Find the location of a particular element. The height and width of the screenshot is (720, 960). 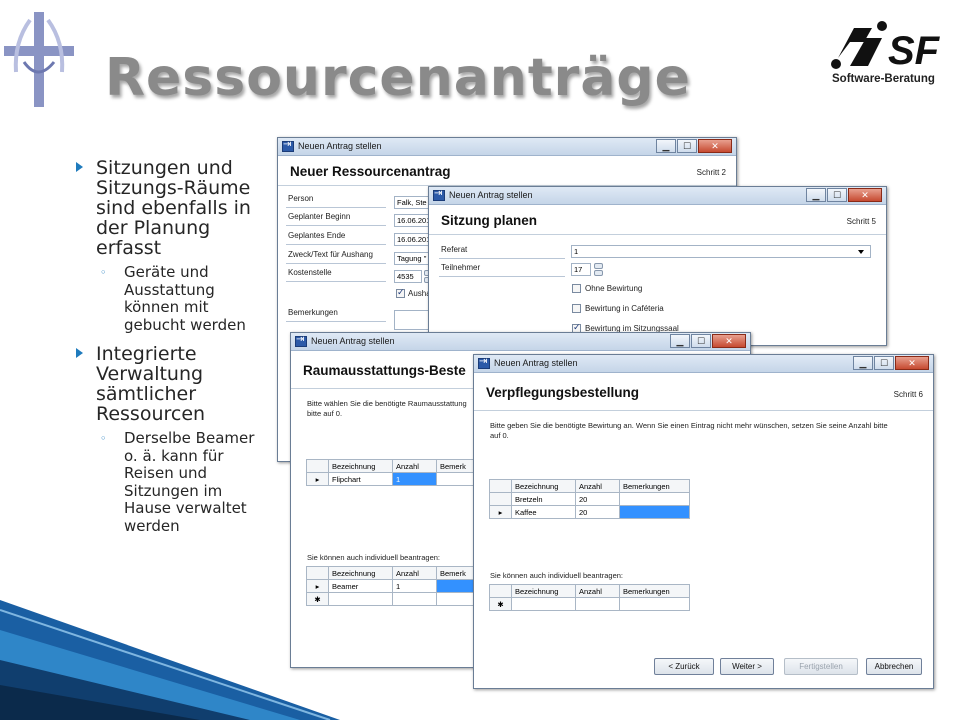

step-heading: Sitzung planen is located at coordinates (489, 220).